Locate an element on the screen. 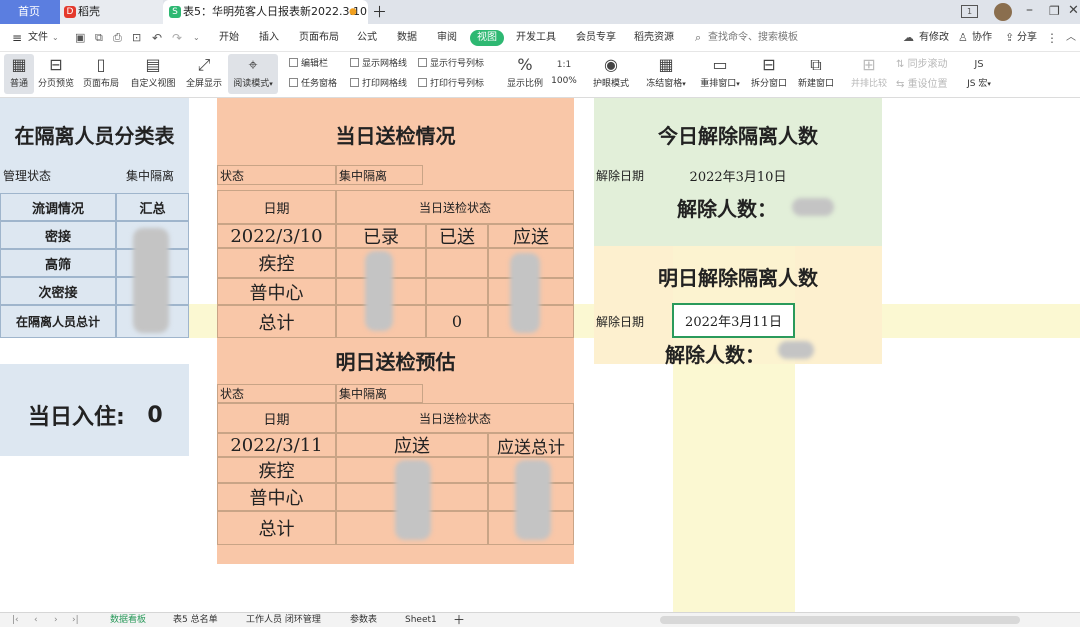  zoom-ratio-button: % 显示比例 is located at coordinates (525, 71).